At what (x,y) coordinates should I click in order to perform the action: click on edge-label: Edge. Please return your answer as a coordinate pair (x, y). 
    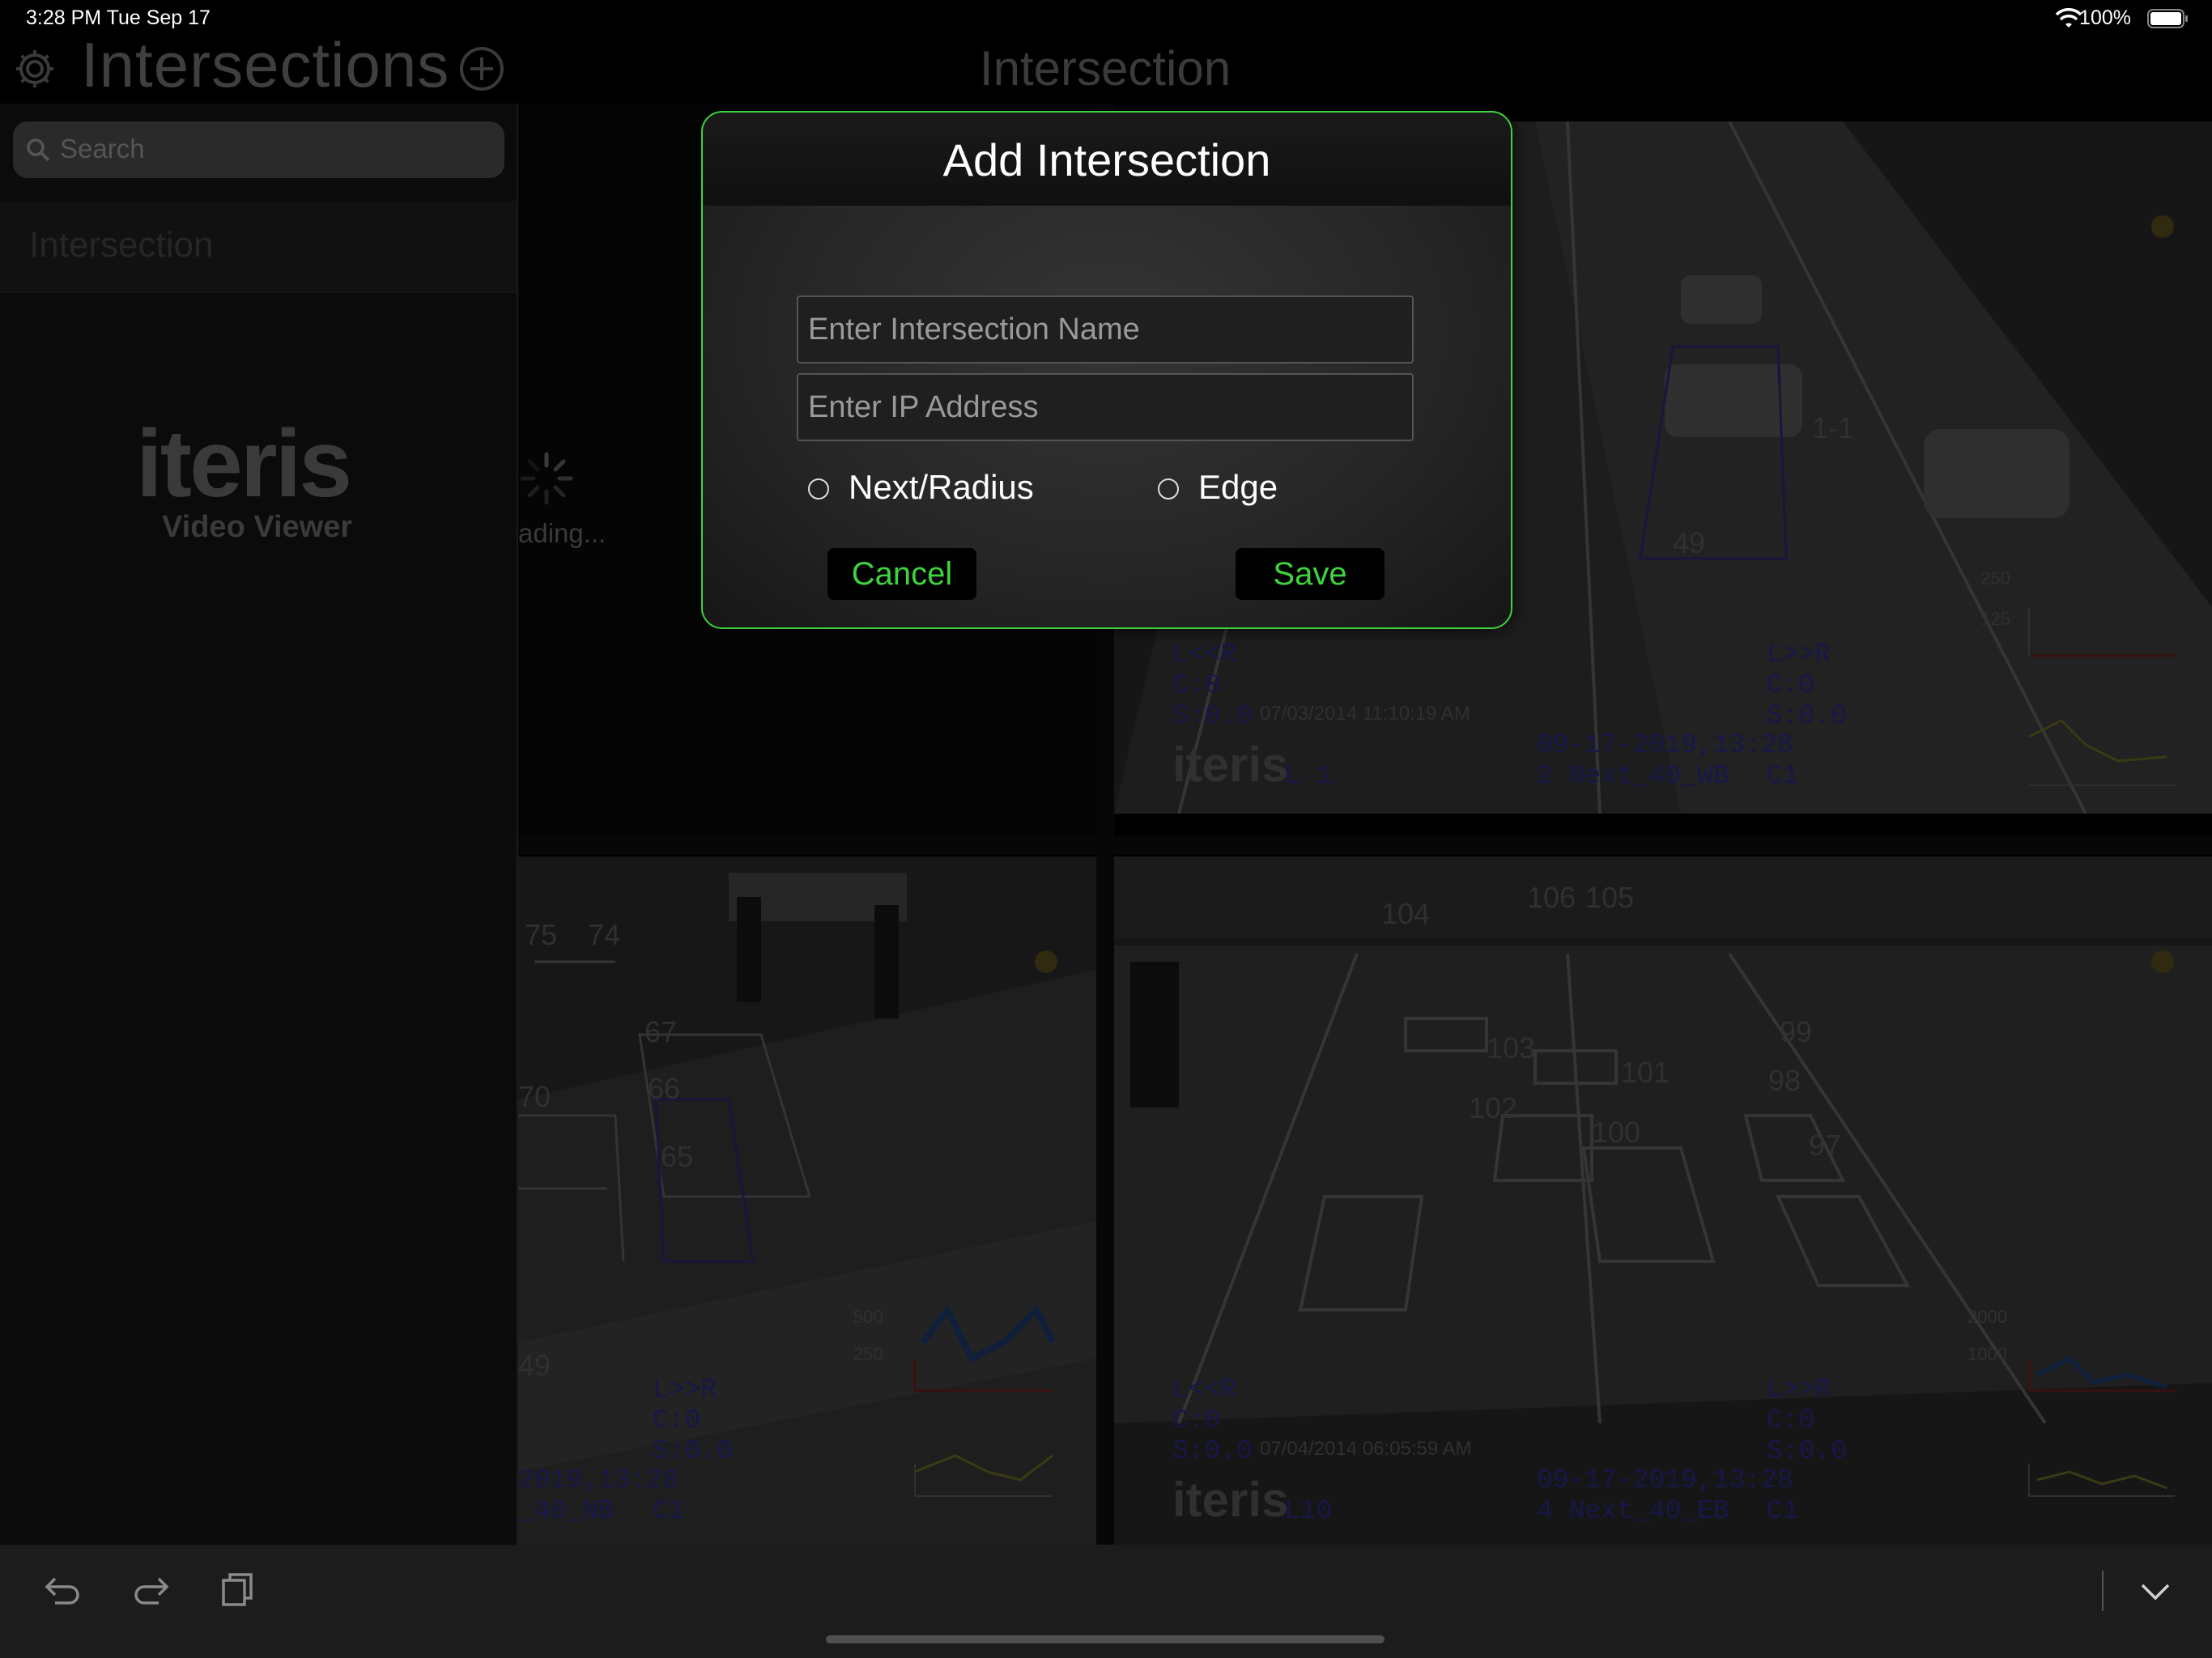
    Looking at the image, I should click on (1238, 487).